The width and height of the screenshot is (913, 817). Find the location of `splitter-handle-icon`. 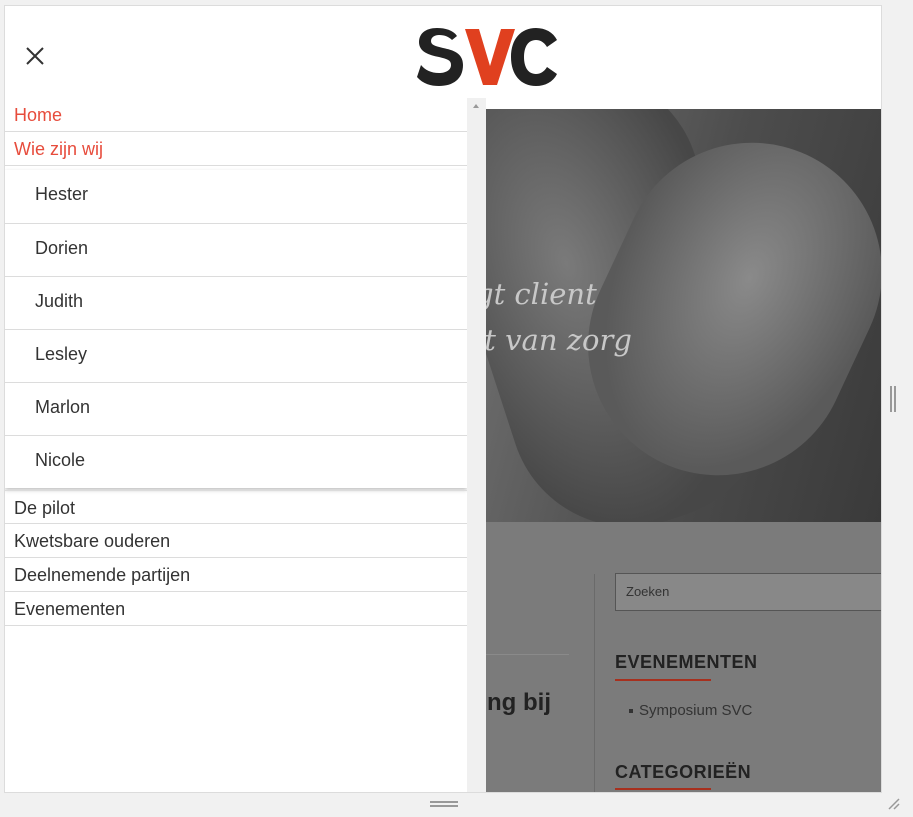

splitter-handle-icon is located at coordinates (893, 399).